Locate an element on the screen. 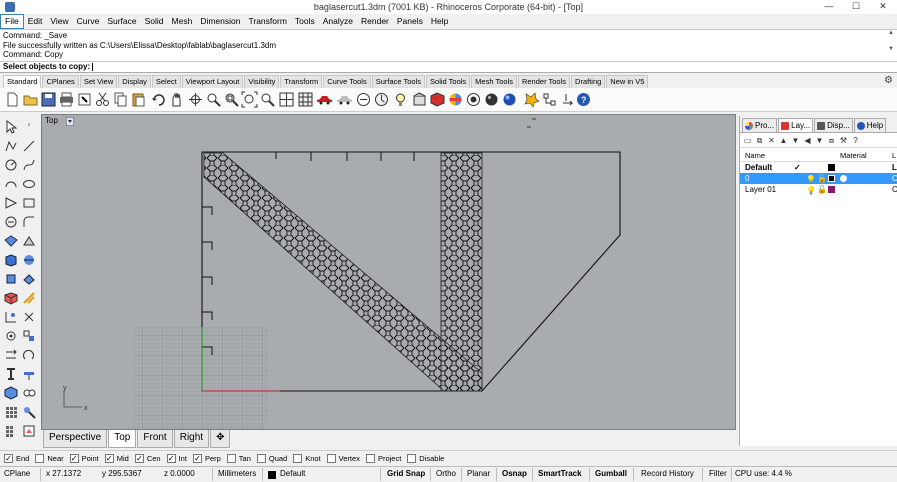 This screenshot has width=897, height=482. osnap-cen: ✓ Cen is located at coordinates (147, 458).